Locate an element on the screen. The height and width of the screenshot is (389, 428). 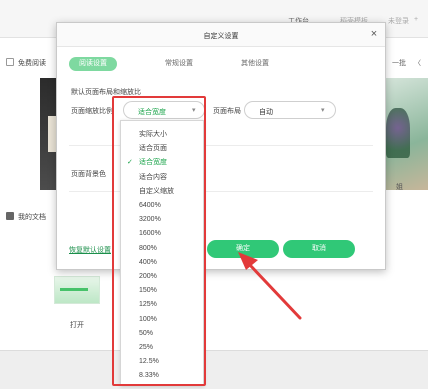
my-documents-label: 我的文档 is located at coordinates (32, 217).